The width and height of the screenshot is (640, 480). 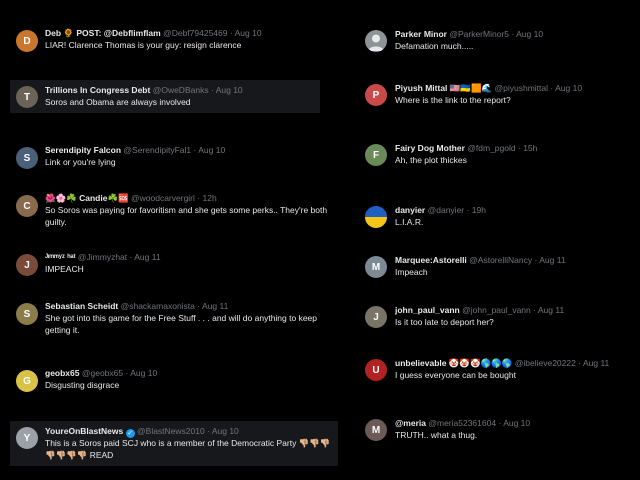 What do you see at coordinates (97, 90) in the screenshot?
I see `author-name: Trillions In Congress Debt` at bounding box center [97, 90].